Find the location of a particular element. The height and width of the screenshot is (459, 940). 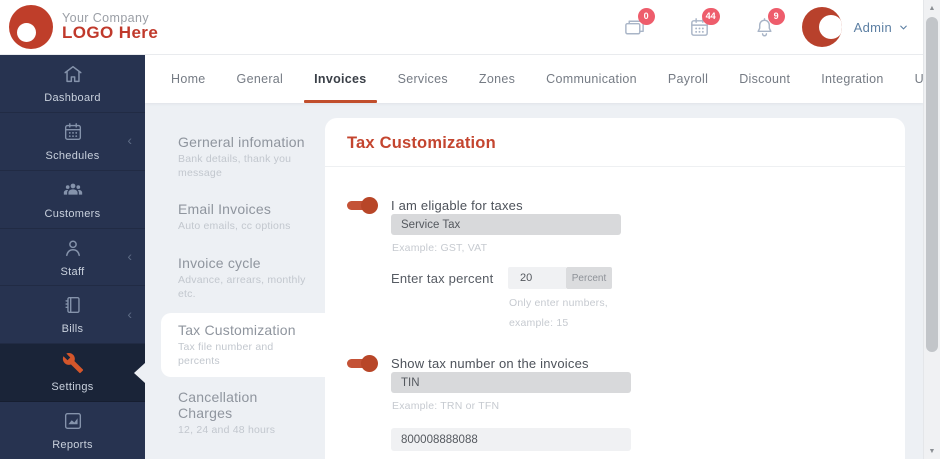

tax-name-input is located at coordinates (506, 224).